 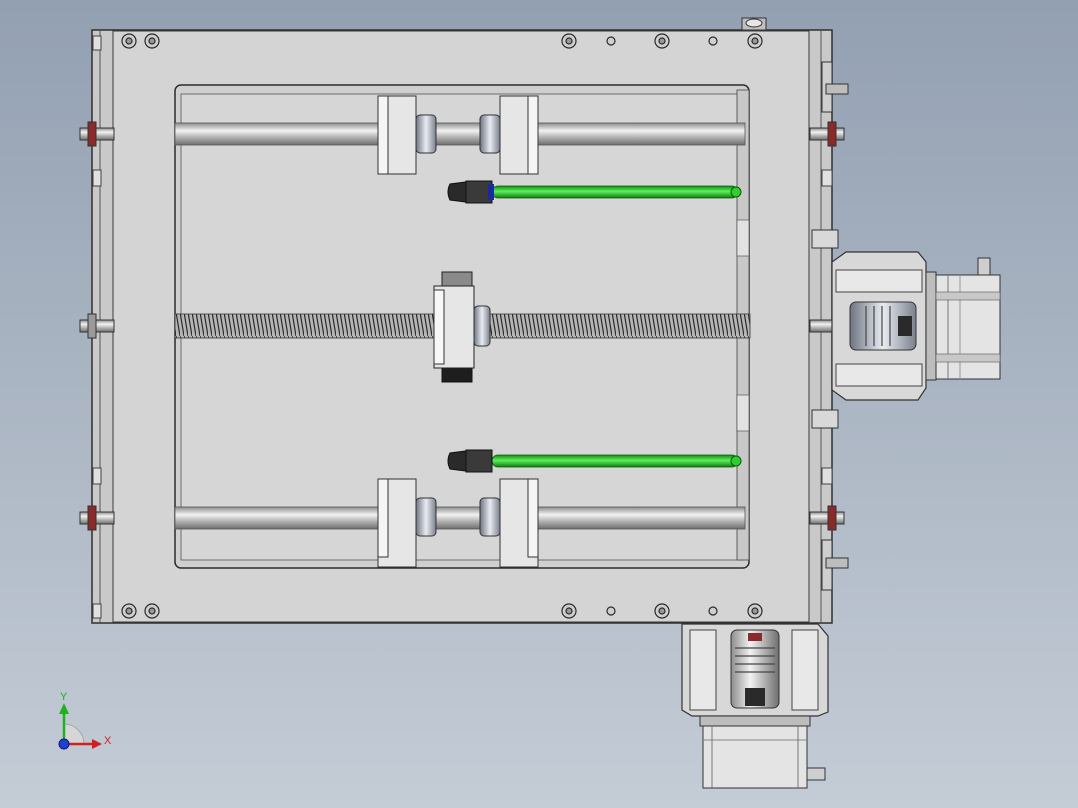 What do you see at coordinates (883, 326) in the screenshot?
I see `shaft-coupling-right` at bounding box center [883, 326].